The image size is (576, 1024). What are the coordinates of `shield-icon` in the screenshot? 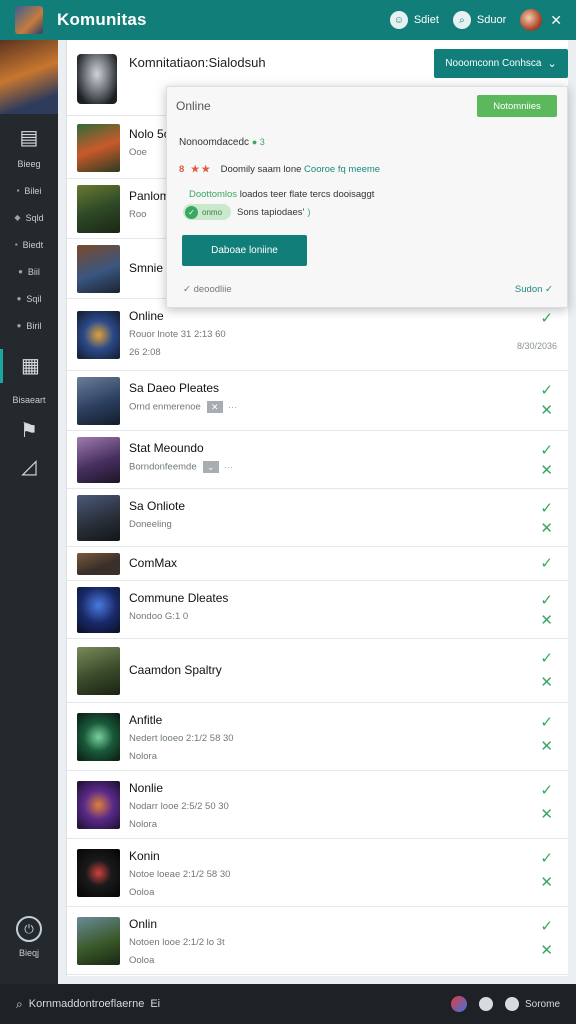 It's located at (511, 1004).